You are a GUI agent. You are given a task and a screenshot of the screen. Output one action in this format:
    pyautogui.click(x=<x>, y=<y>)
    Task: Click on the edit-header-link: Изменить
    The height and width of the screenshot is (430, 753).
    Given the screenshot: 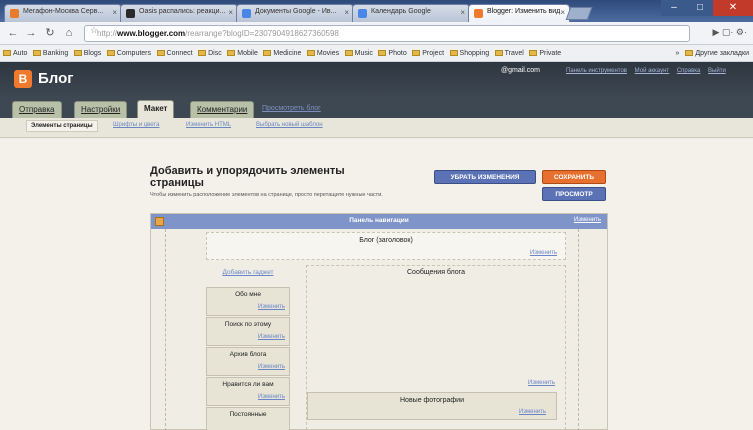 What is the action you would take?
    pyautogui.click(x=543, y=253)
    